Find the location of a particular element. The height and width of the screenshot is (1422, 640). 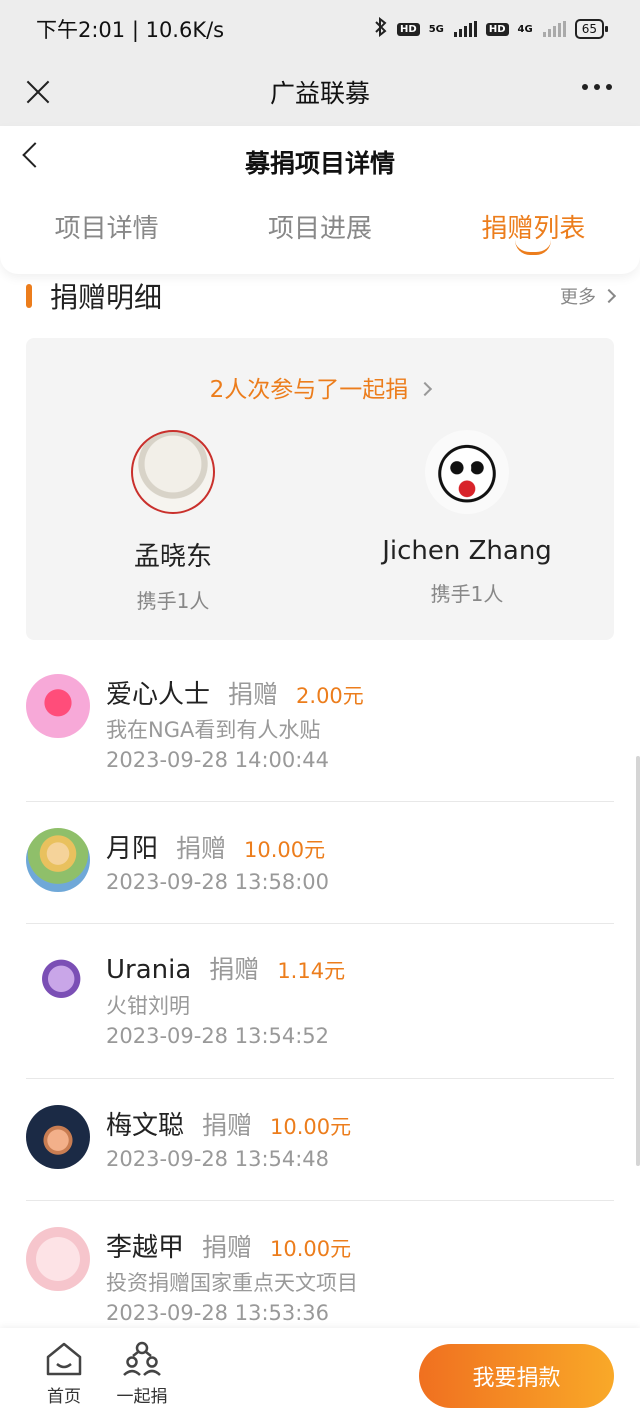

panda-avatar is located at coordinates (467, 472).